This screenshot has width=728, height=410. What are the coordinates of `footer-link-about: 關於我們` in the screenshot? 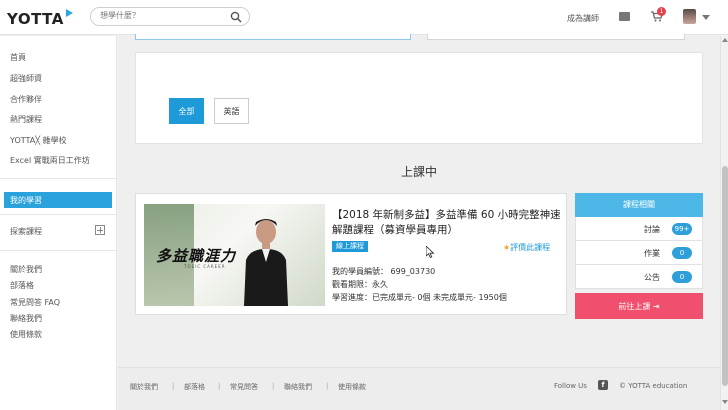 It's located at (144, 387).